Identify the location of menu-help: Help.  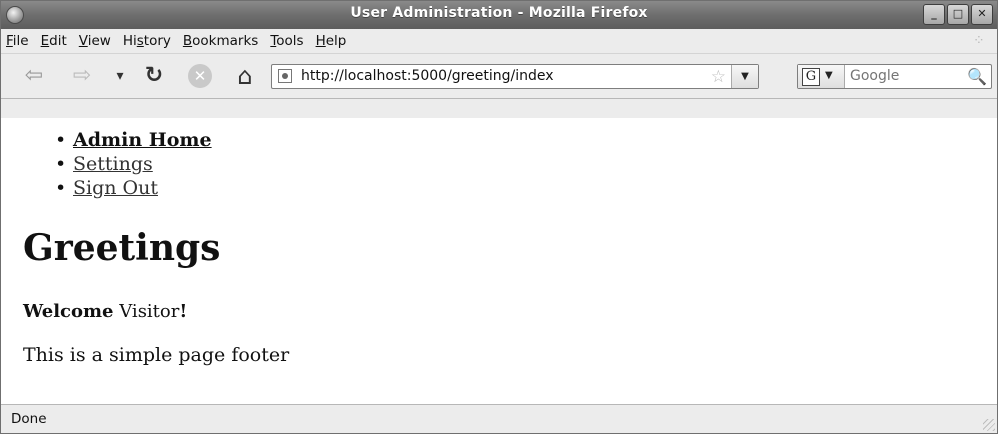
(331, 41).